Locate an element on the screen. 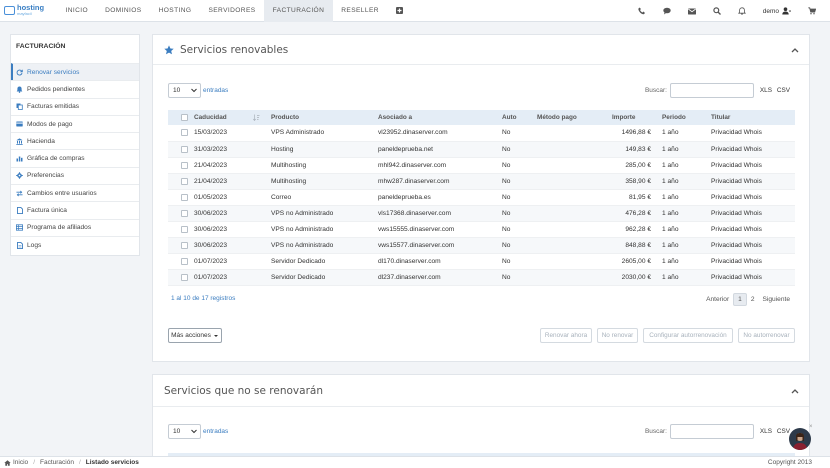 The width and height of the screenshot is (830, 468). pagination-page-1: 1 is located at coordinates (740, 299).